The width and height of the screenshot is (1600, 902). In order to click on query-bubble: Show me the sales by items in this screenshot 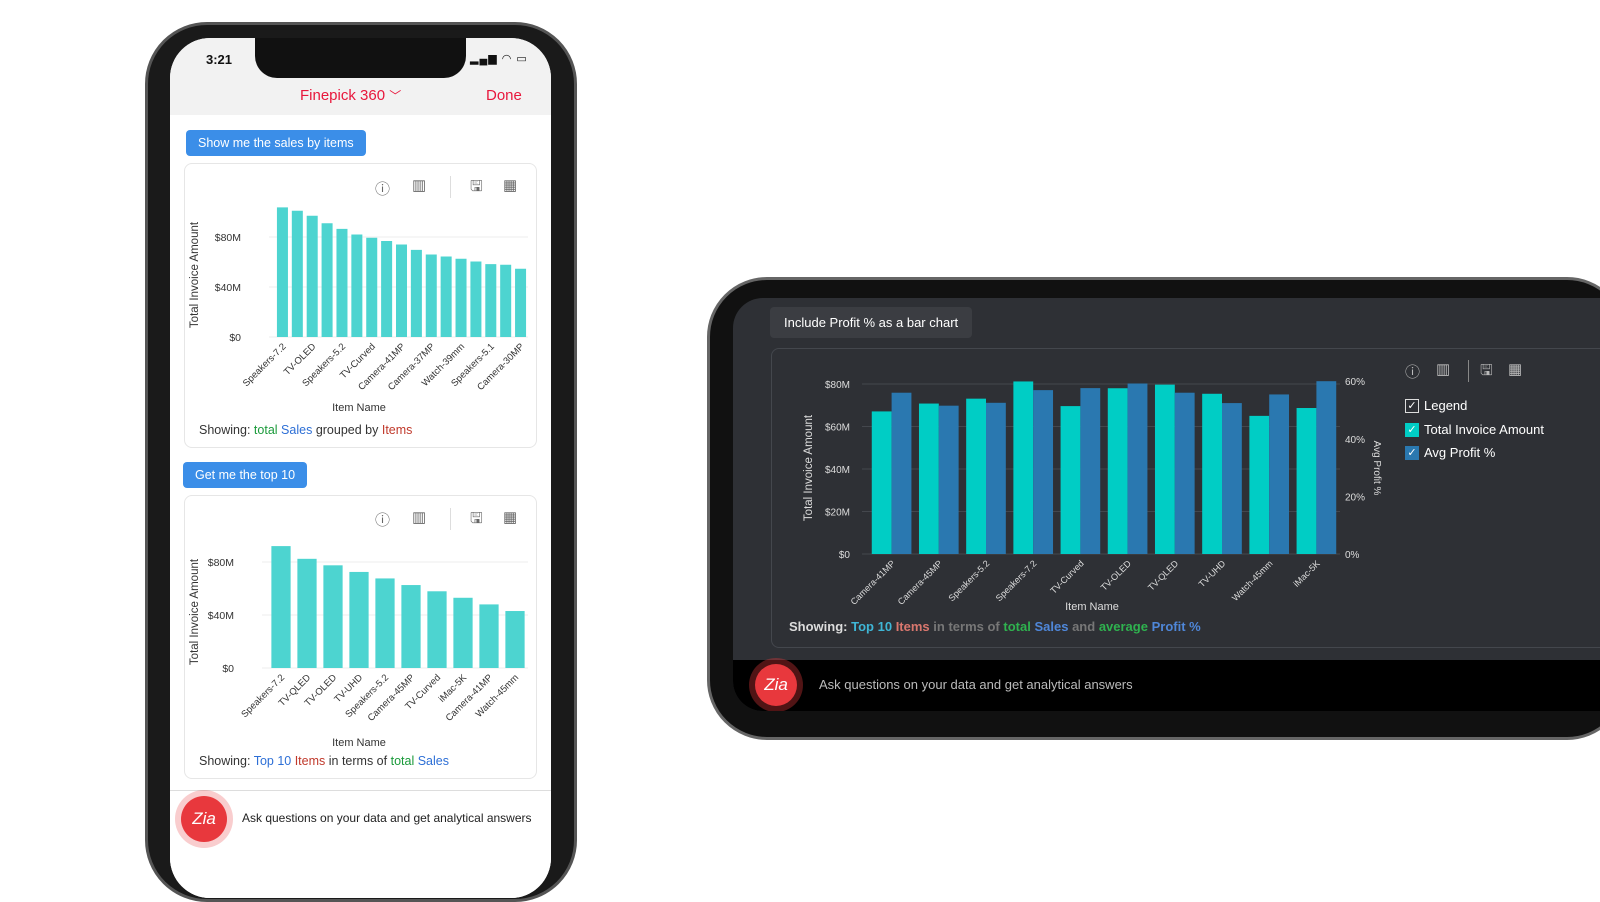, I will do `click(276, 143)`.